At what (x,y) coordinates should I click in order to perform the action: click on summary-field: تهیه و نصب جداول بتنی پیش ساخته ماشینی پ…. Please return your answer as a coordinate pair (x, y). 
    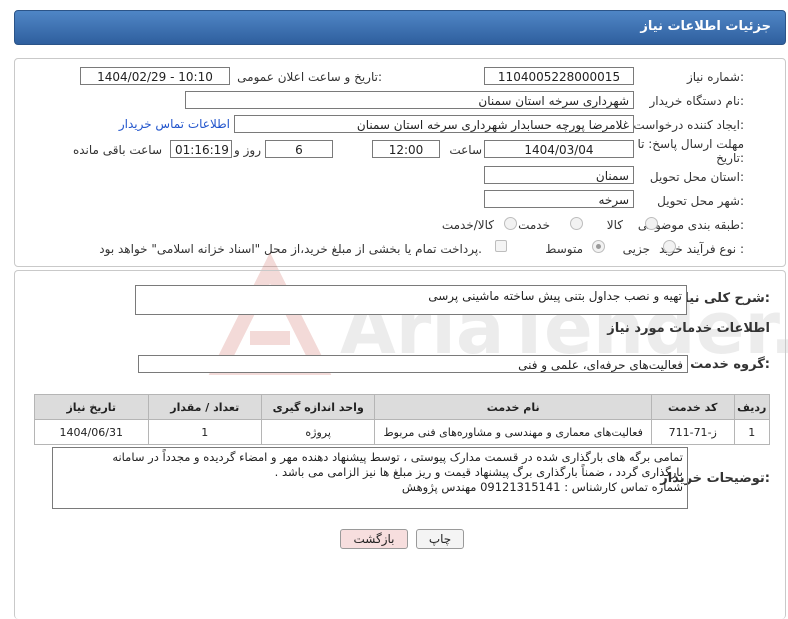
    Looking at the image, I should click on (411, 300).